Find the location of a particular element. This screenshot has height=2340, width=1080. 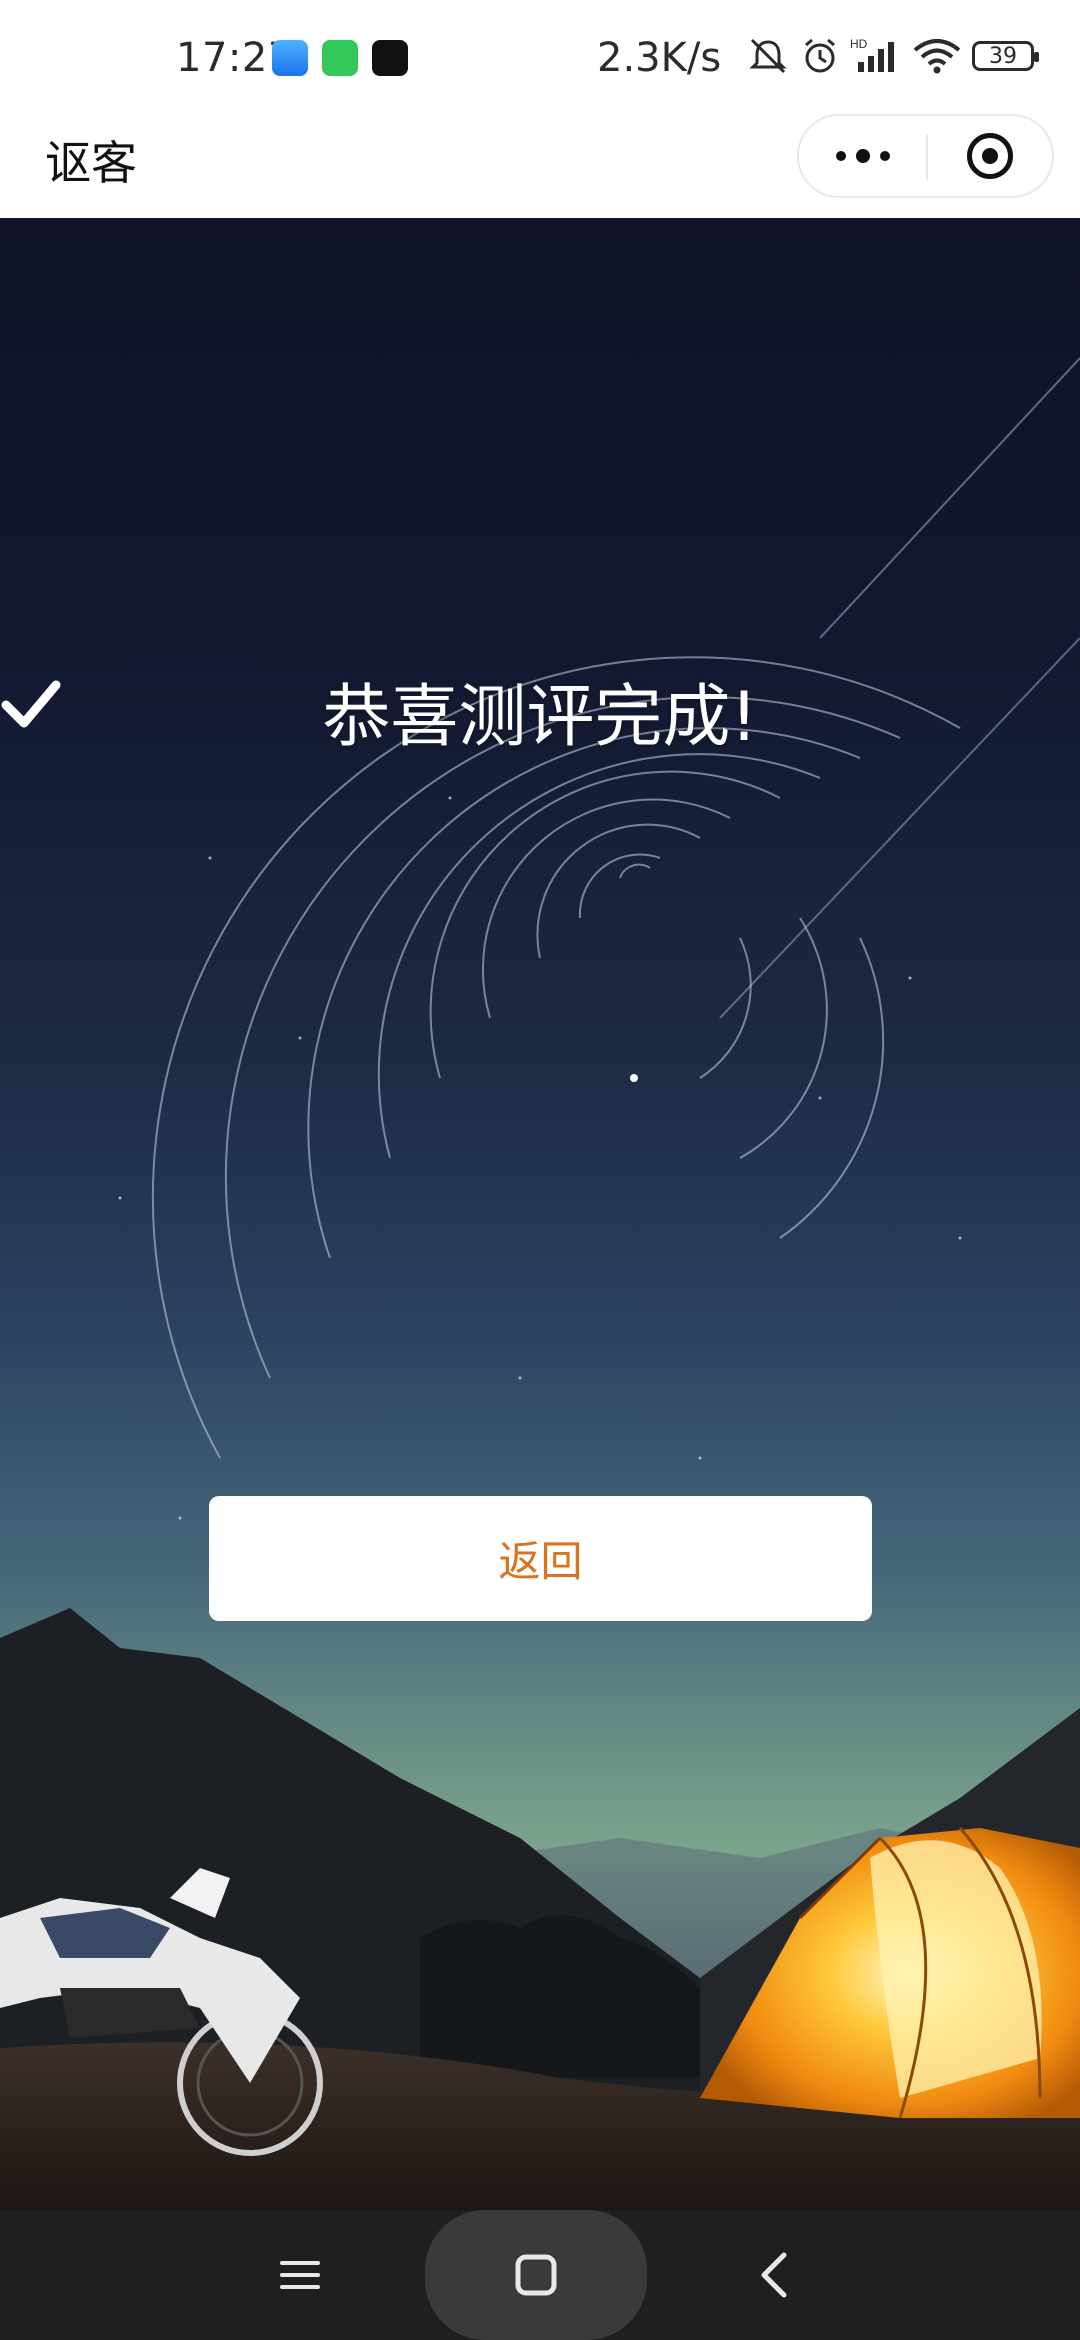

close-miniprogram-button is located at coordinates (990, 156).